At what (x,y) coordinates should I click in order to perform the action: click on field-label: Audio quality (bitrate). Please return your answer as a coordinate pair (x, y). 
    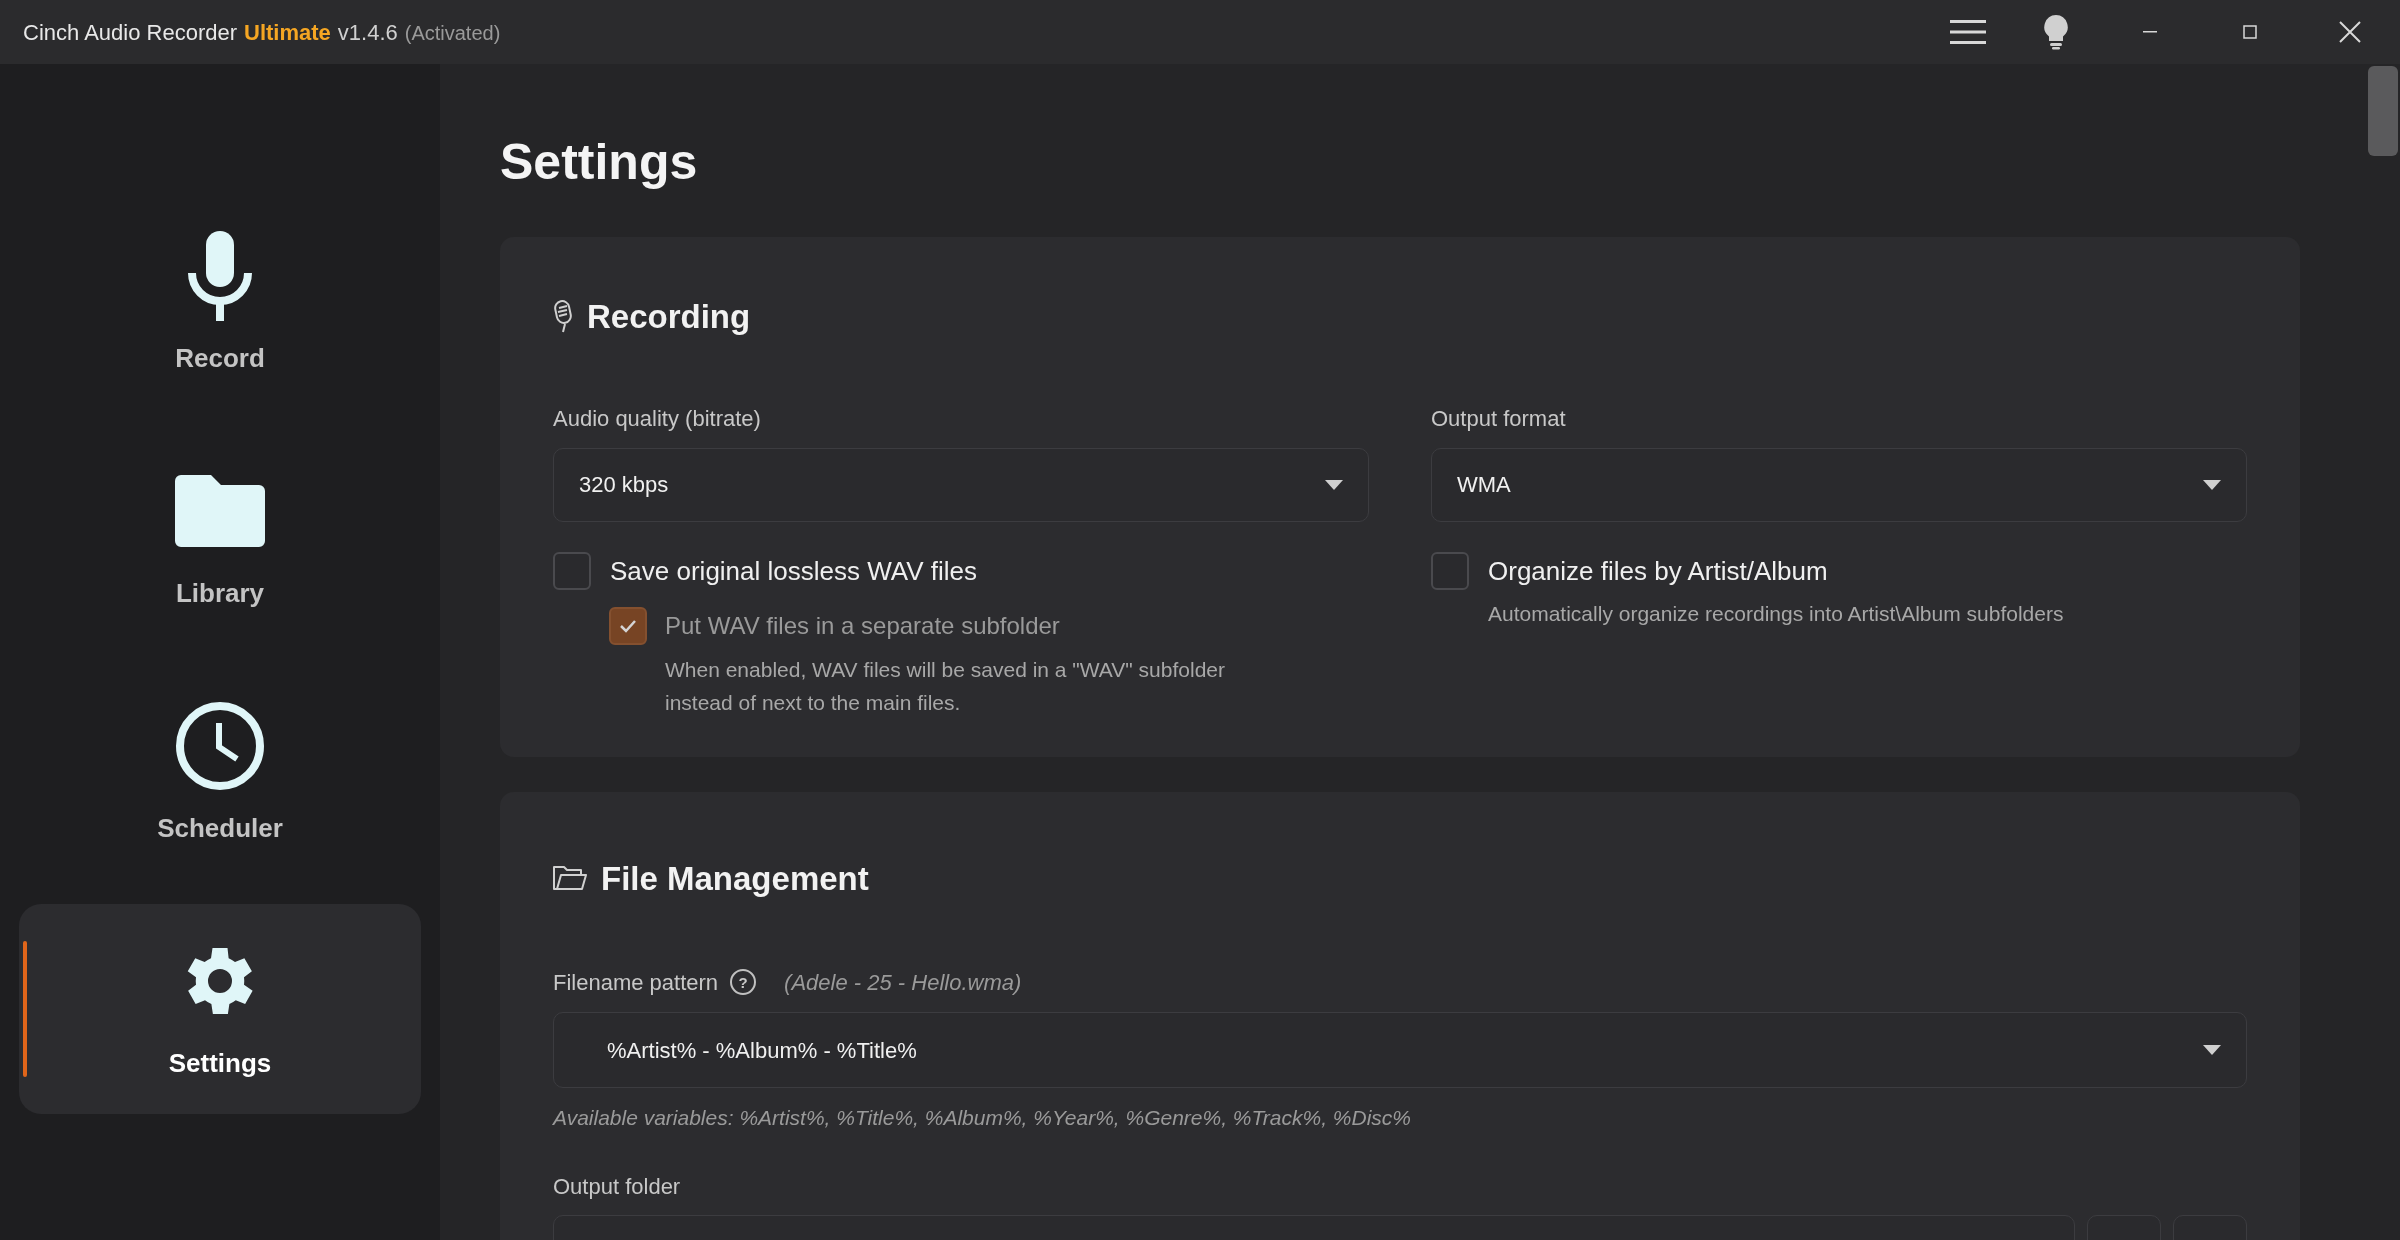
    Looking at the image, I should click on (657, 418).